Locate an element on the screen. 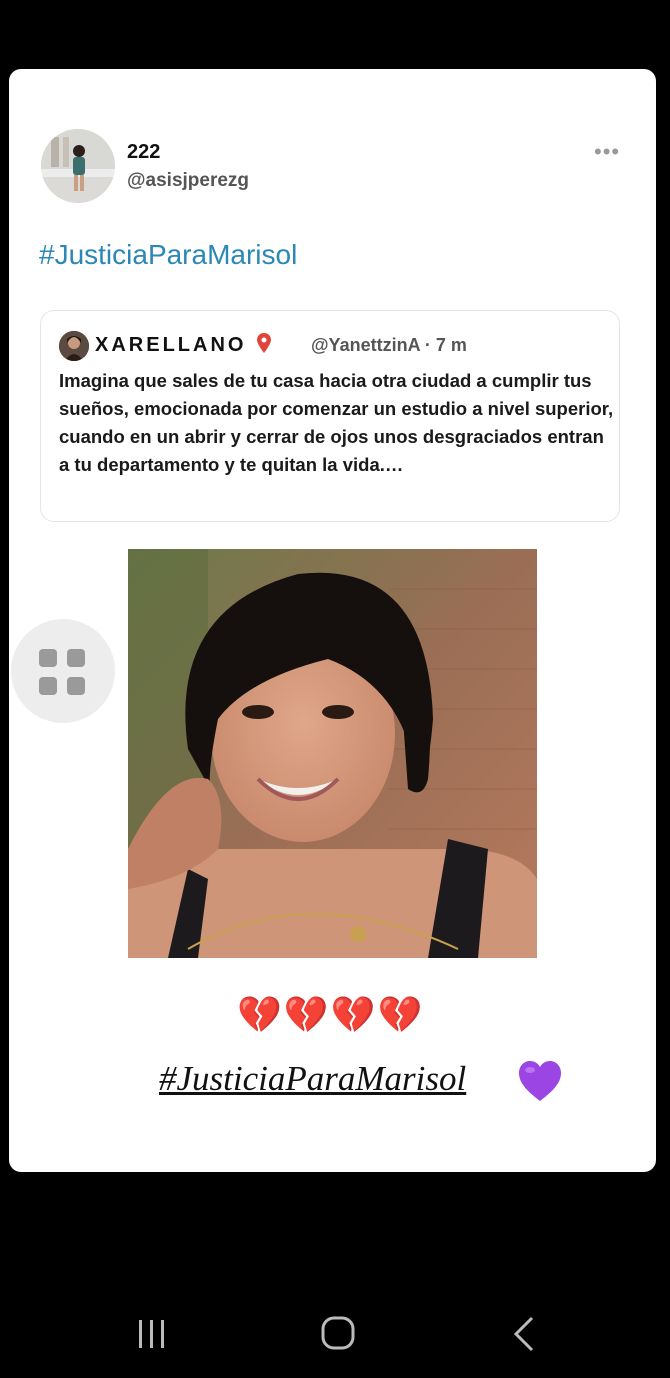  quote-avatar is located at coordinates (74, 346).